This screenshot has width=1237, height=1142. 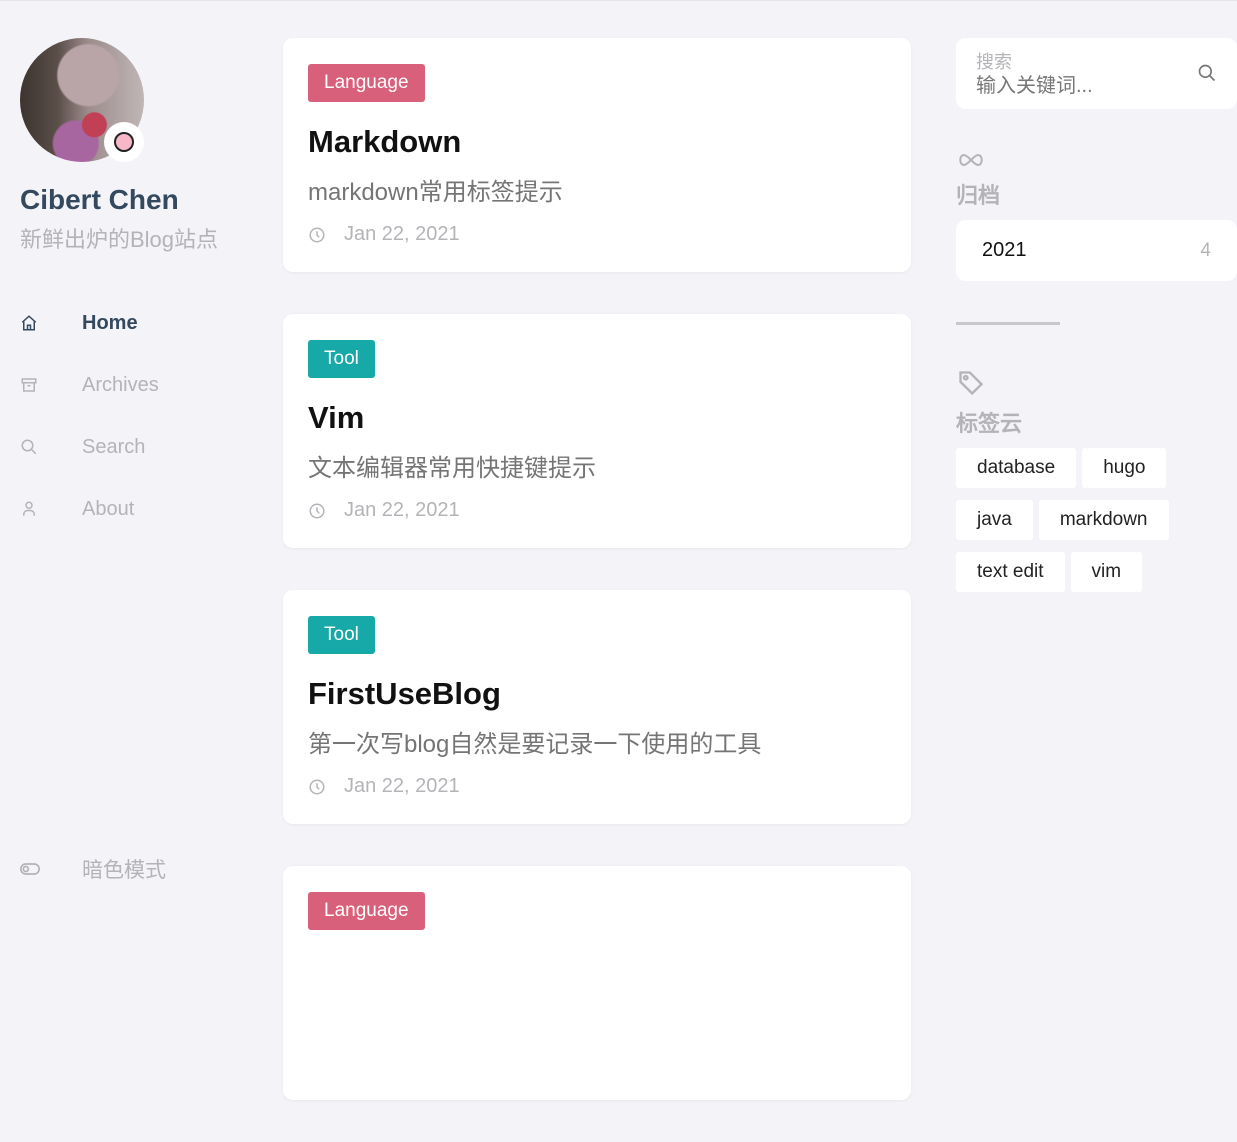 What do you see at coordinates (597, 983) in the screenshot?
I see `post-card: Language` at bounding box center [597, 983].